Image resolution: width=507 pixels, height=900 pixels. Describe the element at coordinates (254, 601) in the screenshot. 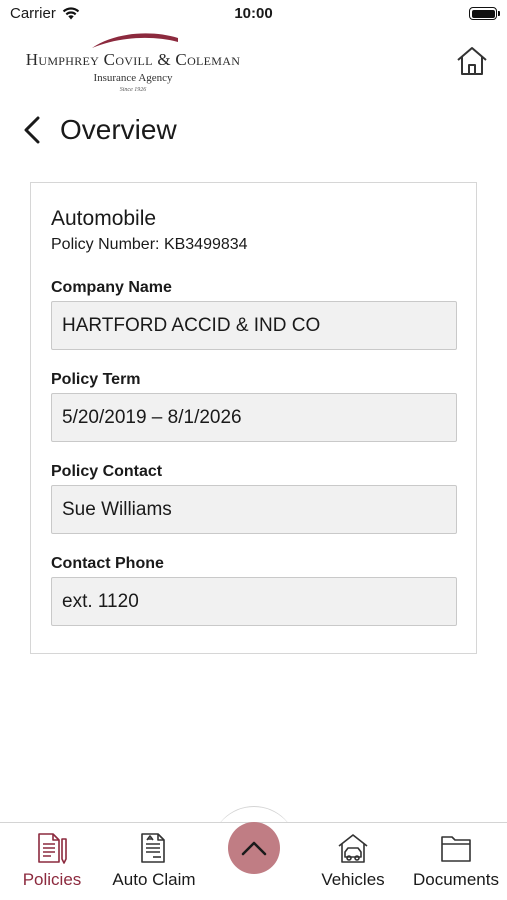

I see `contact-phone-value: ext. 1120` at that location.